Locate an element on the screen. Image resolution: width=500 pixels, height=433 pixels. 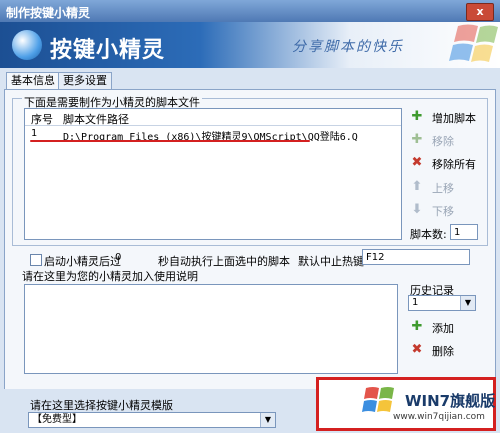
remove-all-icon: ✖ is located at coordinates (417, 162).